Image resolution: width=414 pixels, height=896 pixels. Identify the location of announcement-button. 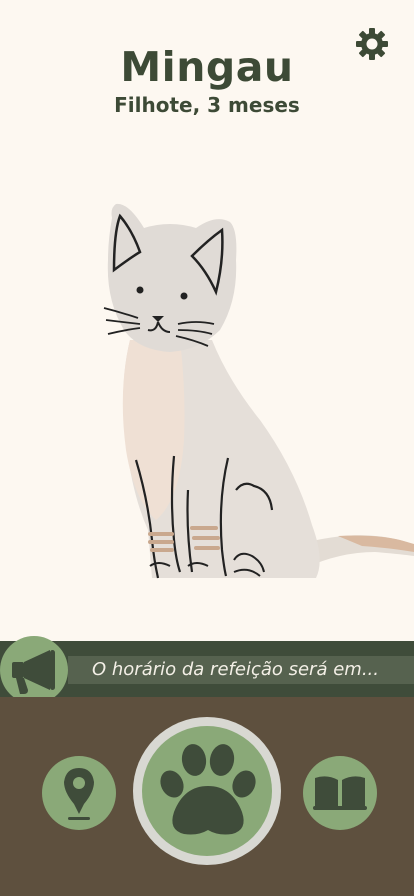
(34, 670).